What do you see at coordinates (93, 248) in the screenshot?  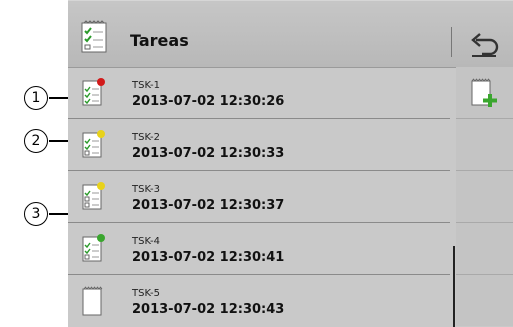 I see `task-status-green-icon` at bounding box center [93, 248].